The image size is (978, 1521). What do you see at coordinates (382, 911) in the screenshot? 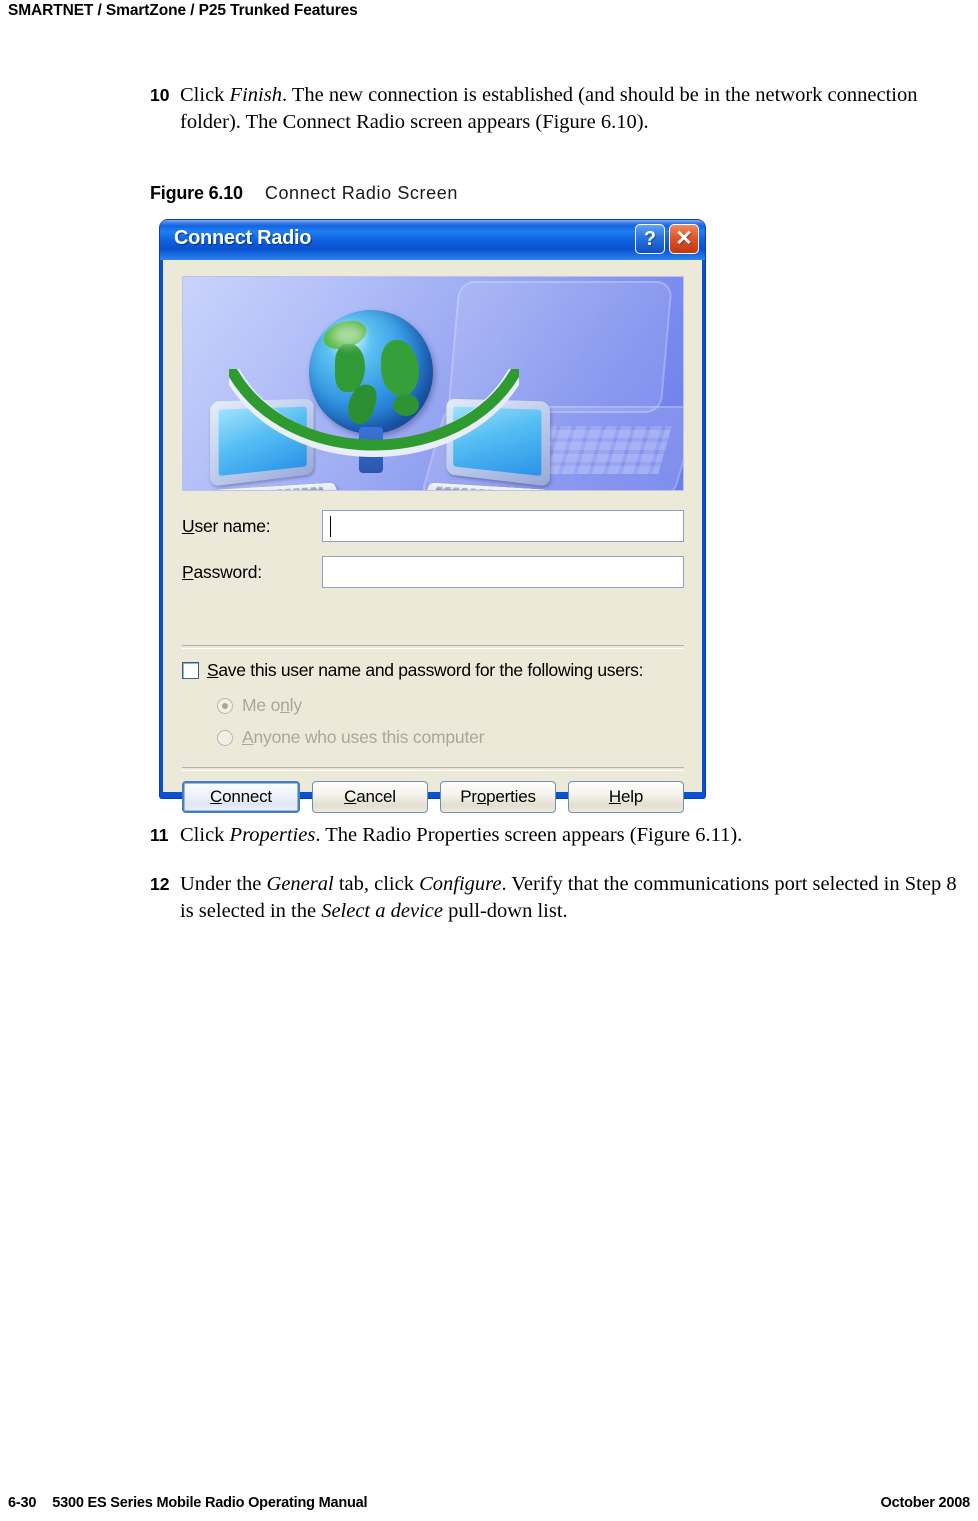
I see `emphasis-select-a-device: Select a device` at bounding box center [382, 911].